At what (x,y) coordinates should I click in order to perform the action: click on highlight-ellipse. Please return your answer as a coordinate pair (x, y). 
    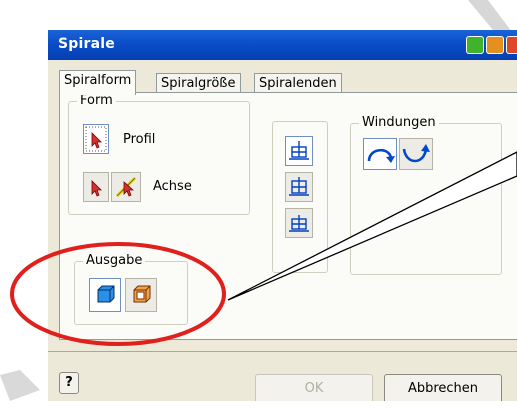
    Looking at the image, I should click on (118, 294).